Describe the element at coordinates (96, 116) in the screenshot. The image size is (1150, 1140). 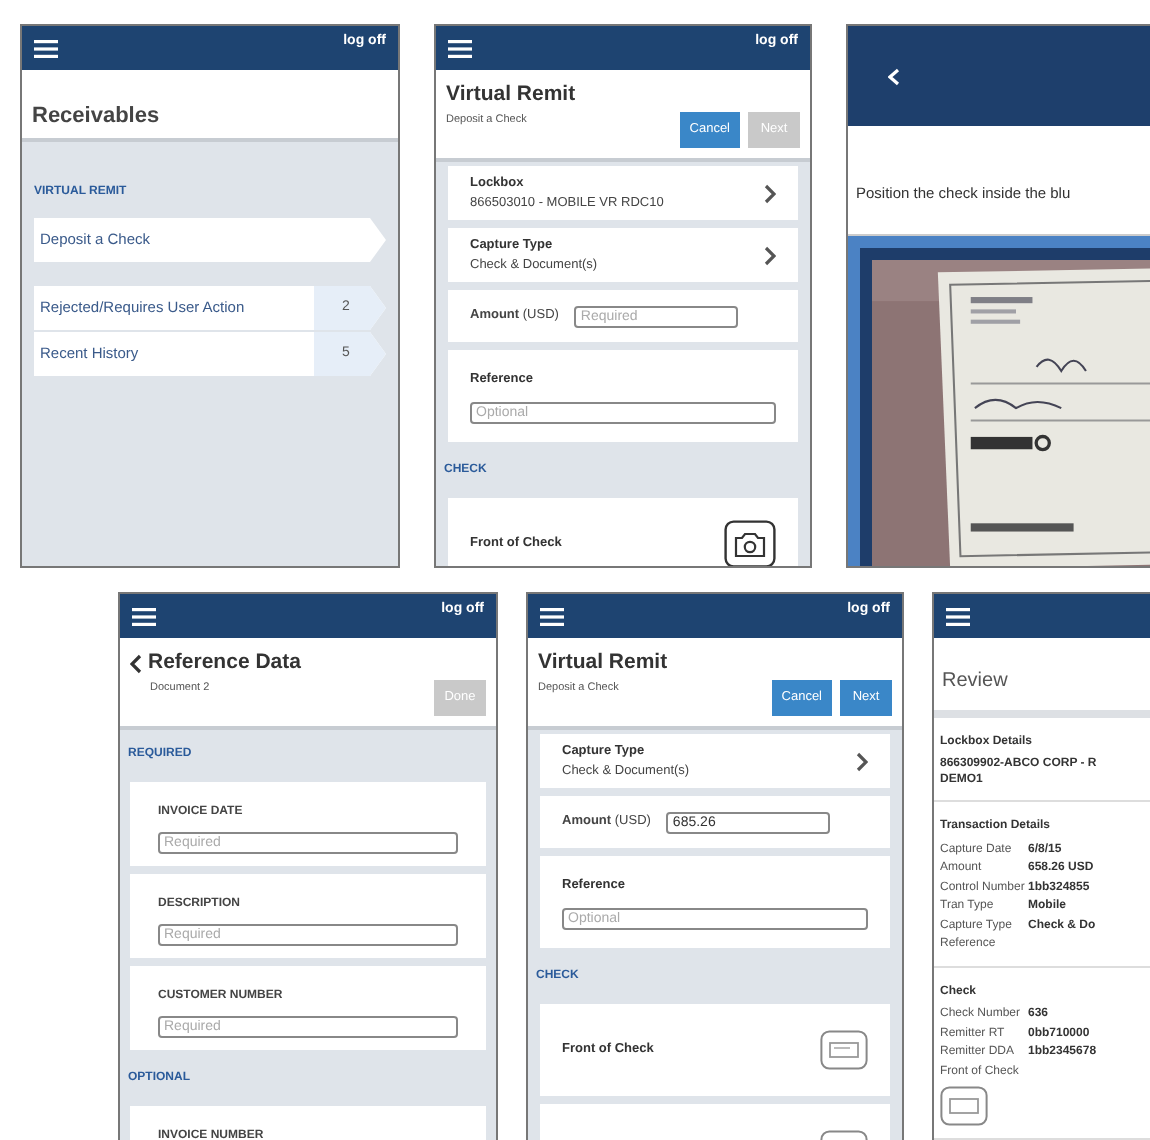
I see `screen-title: Receivables` at that location.